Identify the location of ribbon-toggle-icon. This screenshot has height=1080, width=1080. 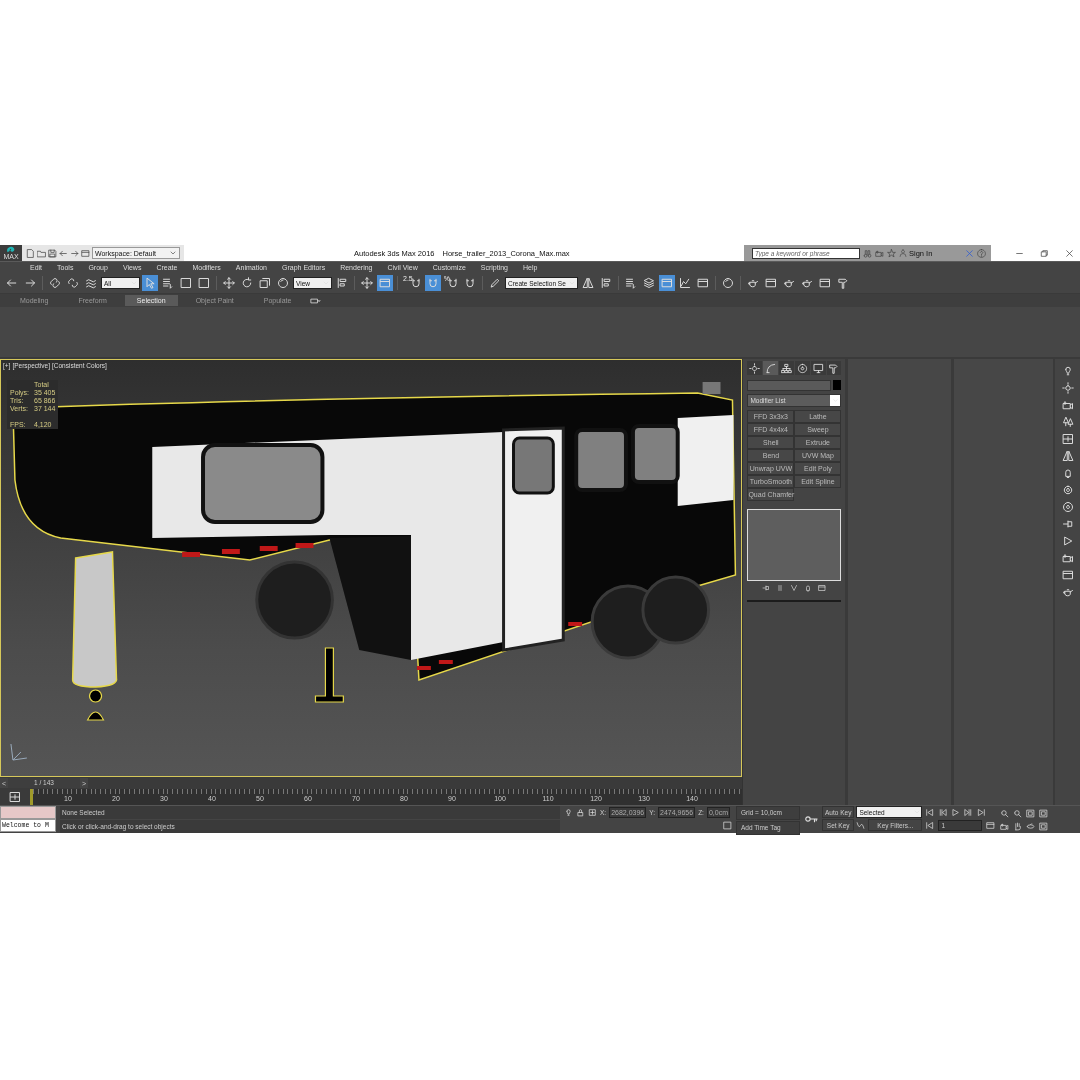
(315, 300).